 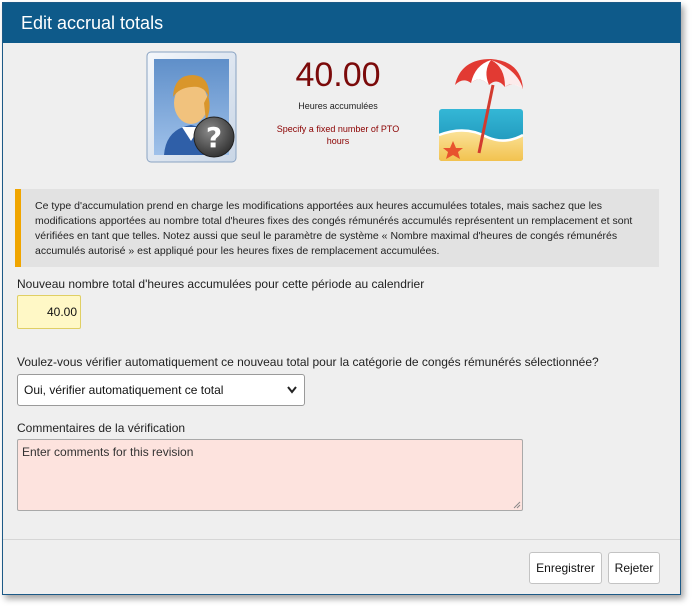 I want to click on auto-verify-selected: Oui, vérifier automatiquement ce total, so click(x=124, y=390).